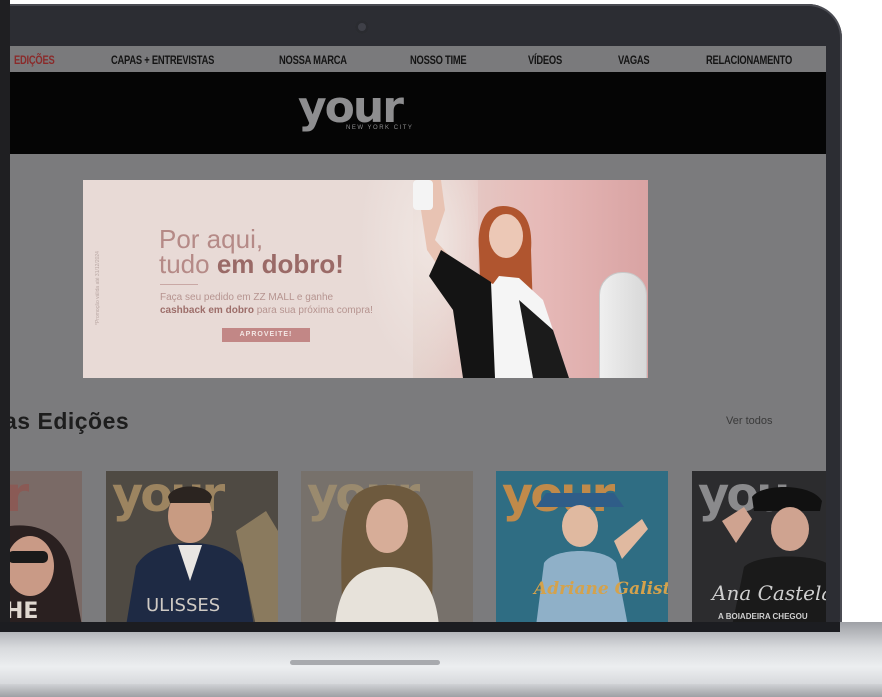 The height and width of the screenshot is (697, 882). What do you see at coordinates (601, 589) in the screenshot?
I see `cover-name: Adriane Galisteu` at bounding box center [601, 589].